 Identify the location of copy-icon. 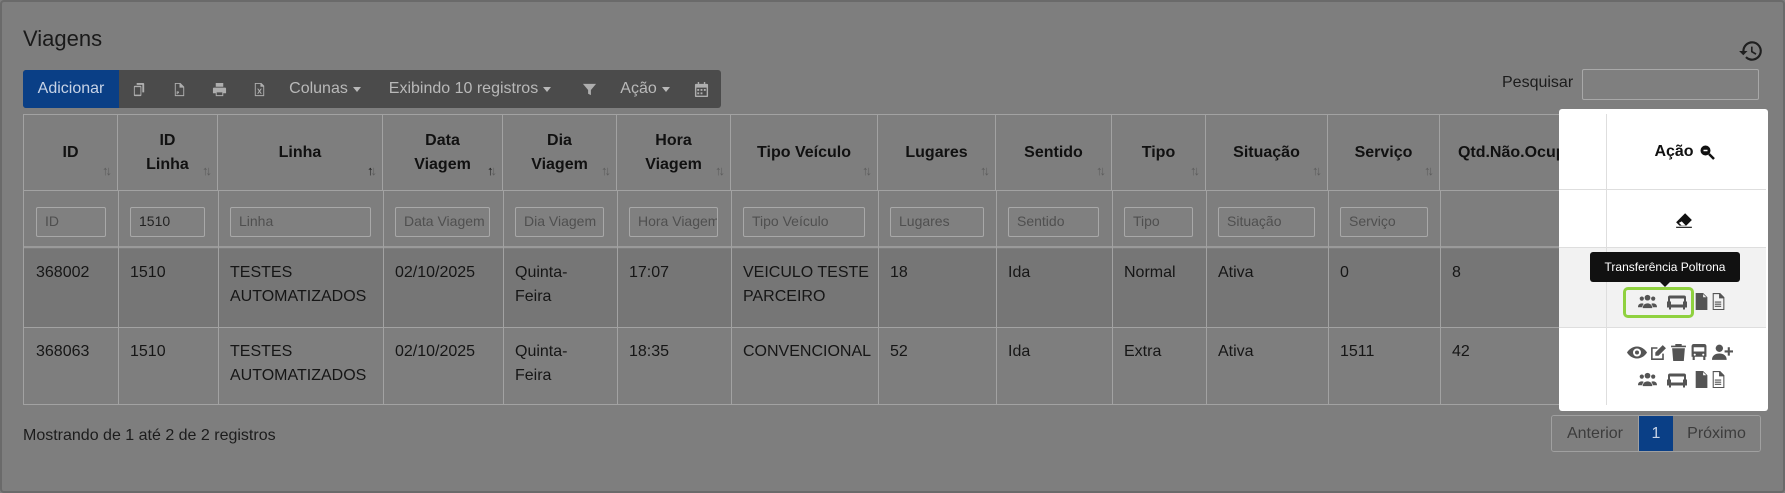
(139, 89).